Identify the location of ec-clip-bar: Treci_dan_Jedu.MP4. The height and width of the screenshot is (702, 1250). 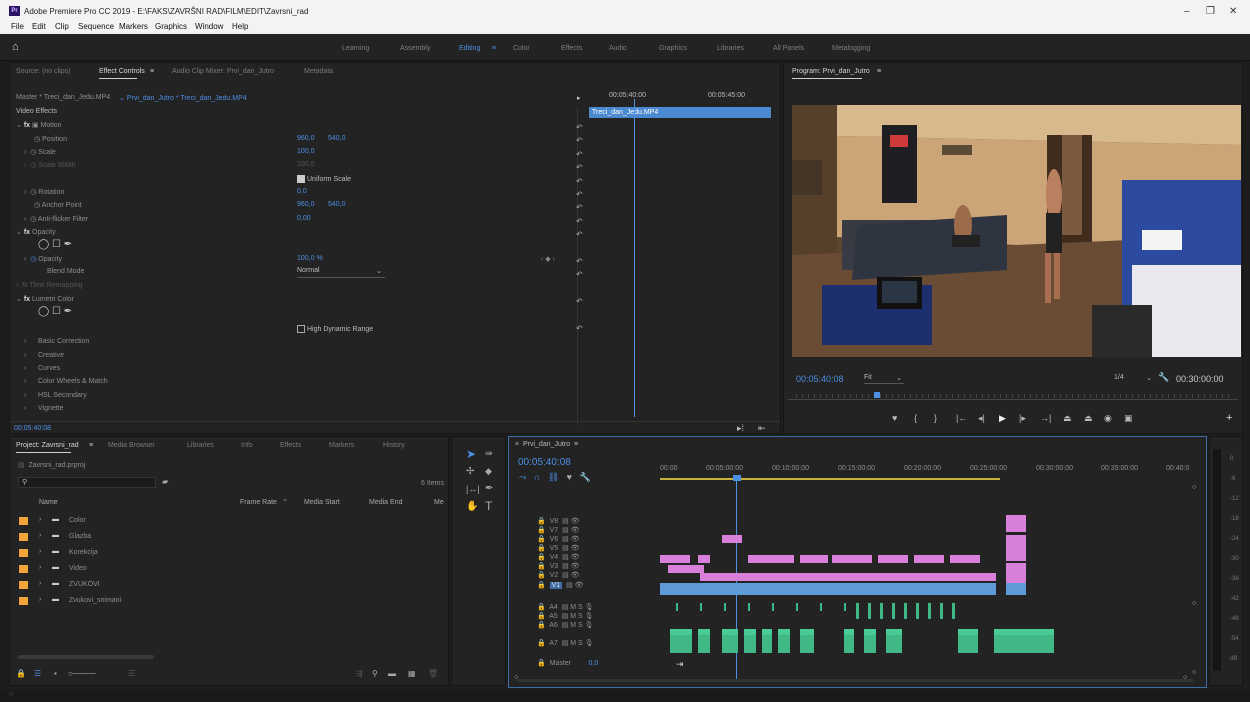
(680, 112).